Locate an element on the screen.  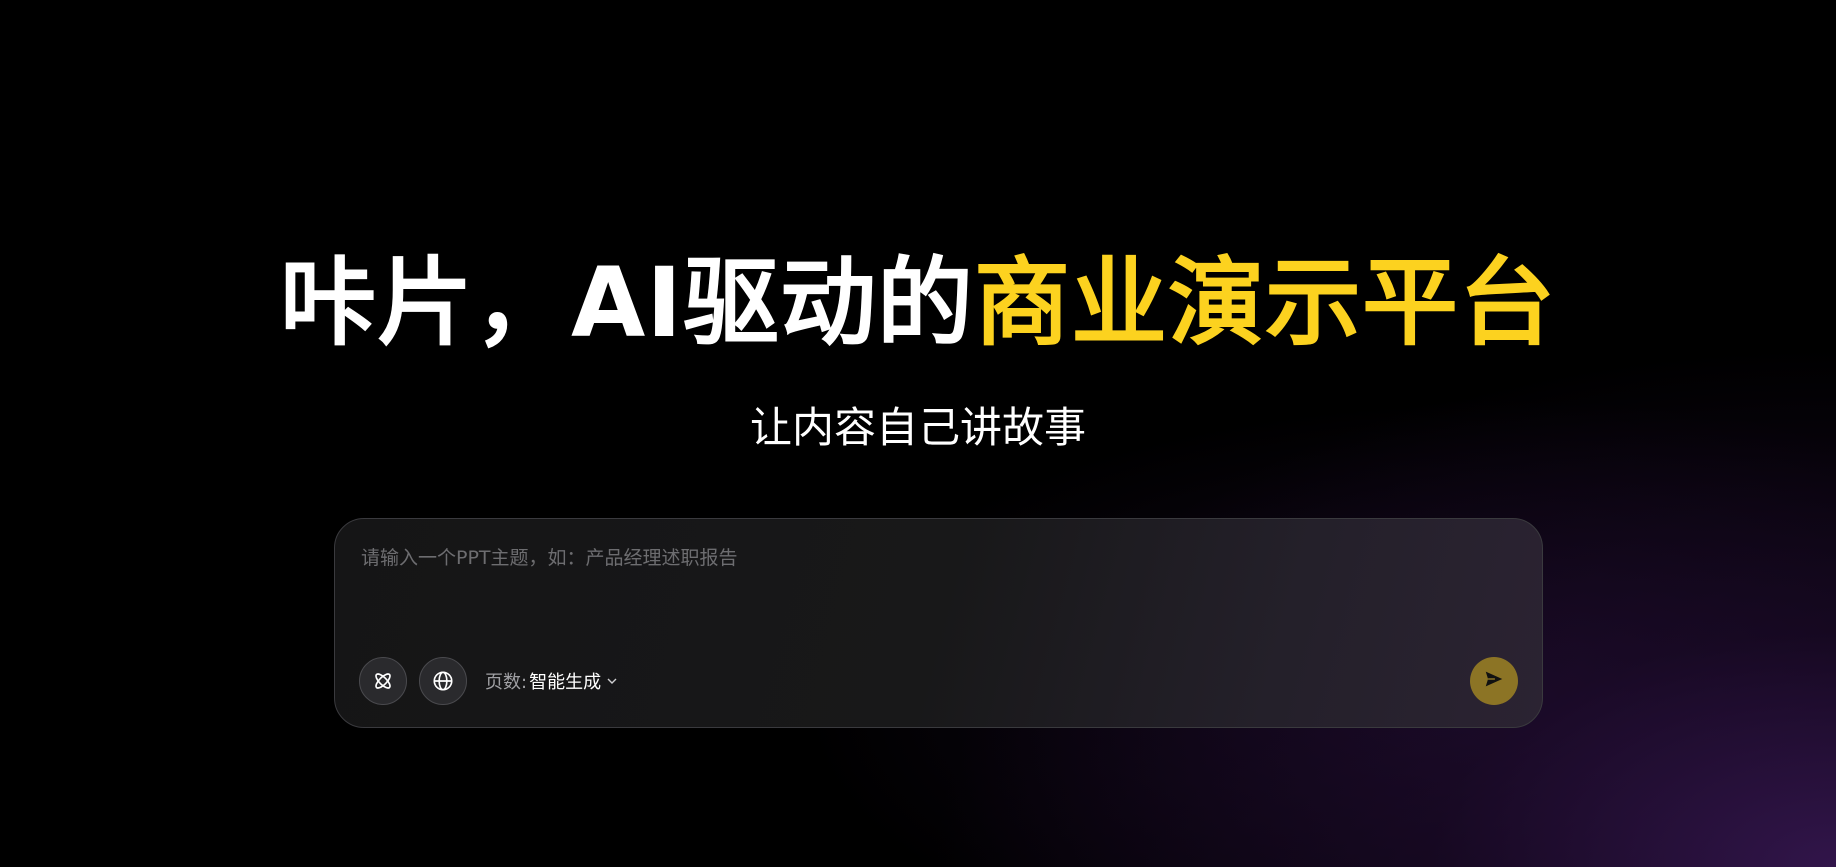
atom-icon is located at coordinates (383, 681).